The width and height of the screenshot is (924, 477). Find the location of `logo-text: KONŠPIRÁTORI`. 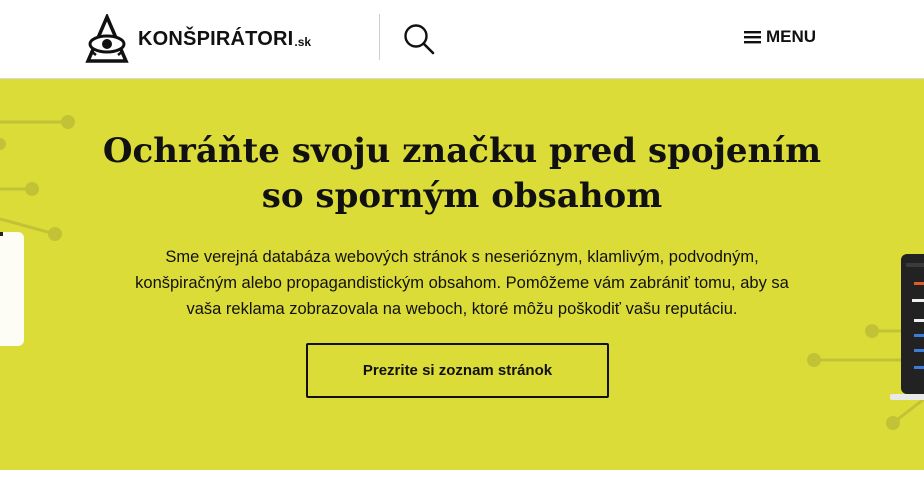

logo-text: KONŠPIRÁTORI is located at coordinates (216, 38).